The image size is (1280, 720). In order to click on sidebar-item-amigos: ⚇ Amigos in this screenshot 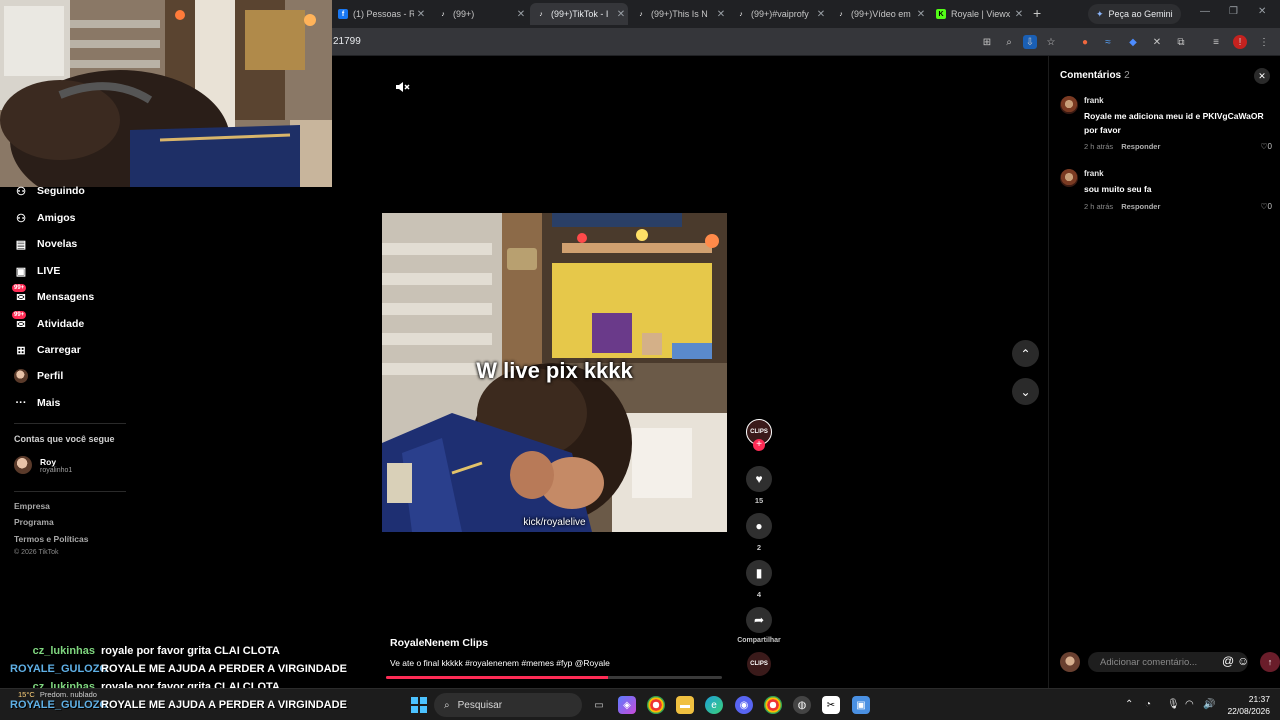, I will do `click(44, 218)`.